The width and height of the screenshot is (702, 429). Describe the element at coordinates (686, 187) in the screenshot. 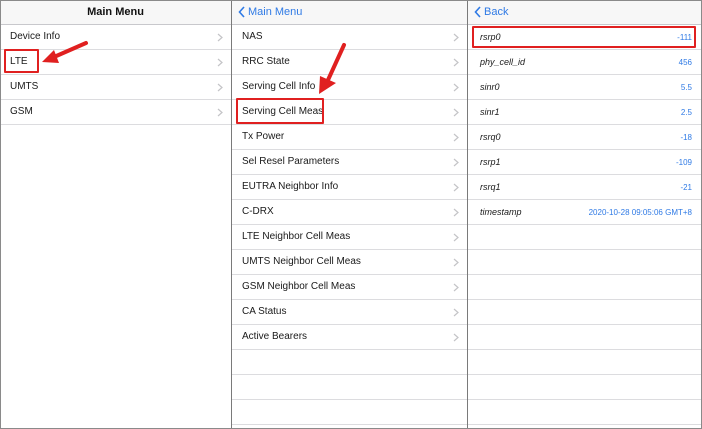

I see `measurement-value: -21` at that location.